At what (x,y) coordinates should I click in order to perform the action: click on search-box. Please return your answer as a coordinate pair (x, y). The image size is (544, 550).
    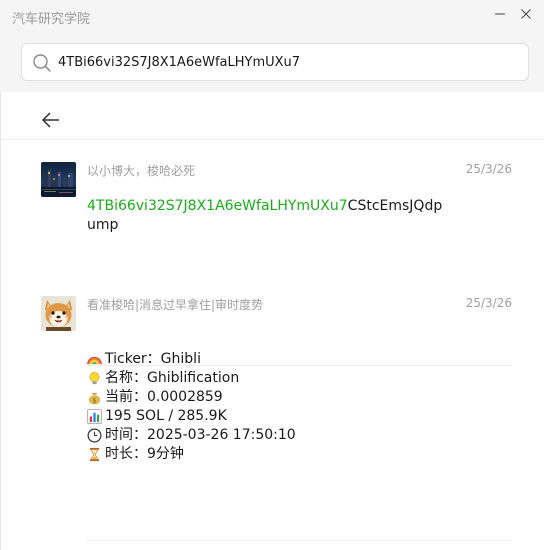
    Looking at the image, I should click on (275, 62).